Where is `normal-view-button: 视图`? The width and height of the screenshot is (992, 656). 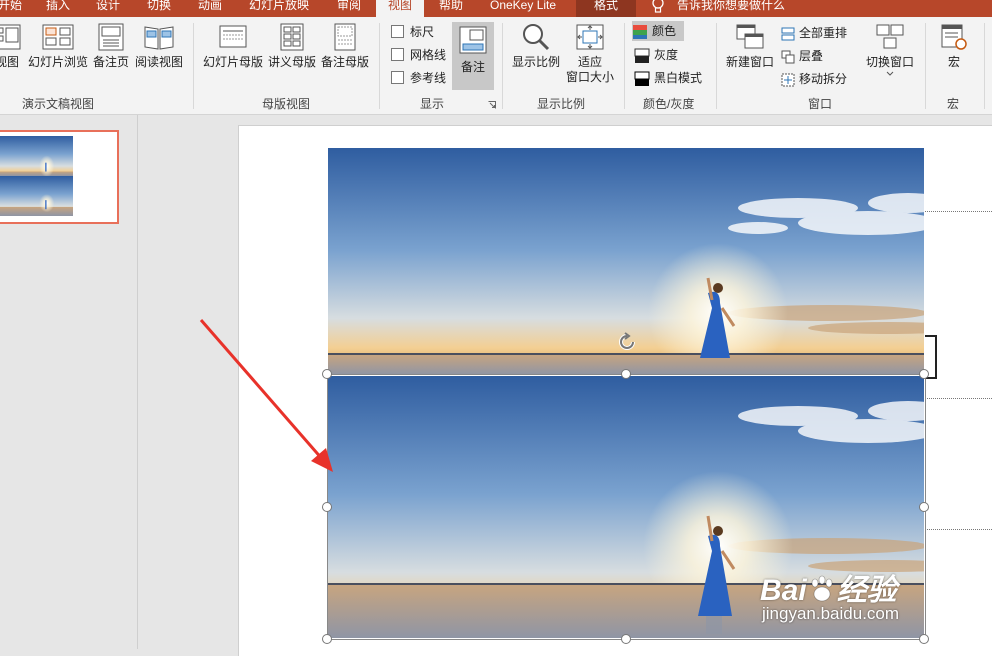 normal-view-button: 视图 is located at coordinates (11, 46).